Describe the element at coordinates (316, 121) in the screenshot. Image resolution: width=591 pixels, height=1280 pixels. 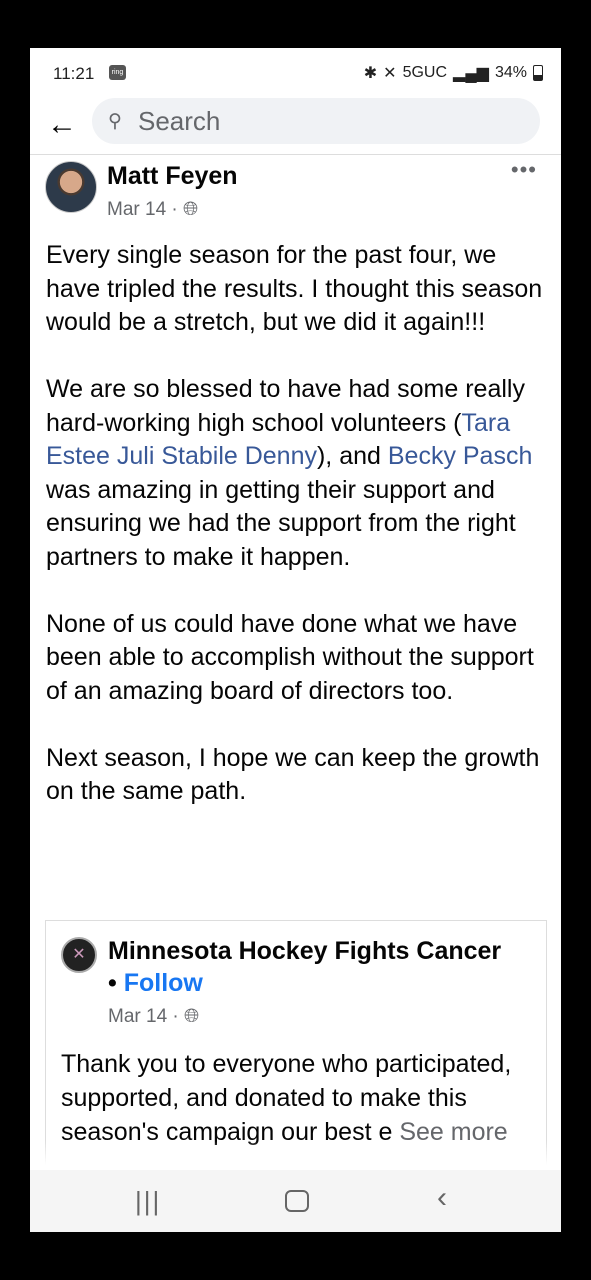
I see `search-input: ⚲ Search` at that location.